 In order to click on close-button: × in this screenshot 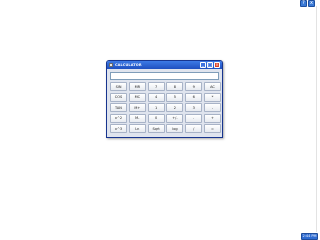, I will do `click(217, 65)`.